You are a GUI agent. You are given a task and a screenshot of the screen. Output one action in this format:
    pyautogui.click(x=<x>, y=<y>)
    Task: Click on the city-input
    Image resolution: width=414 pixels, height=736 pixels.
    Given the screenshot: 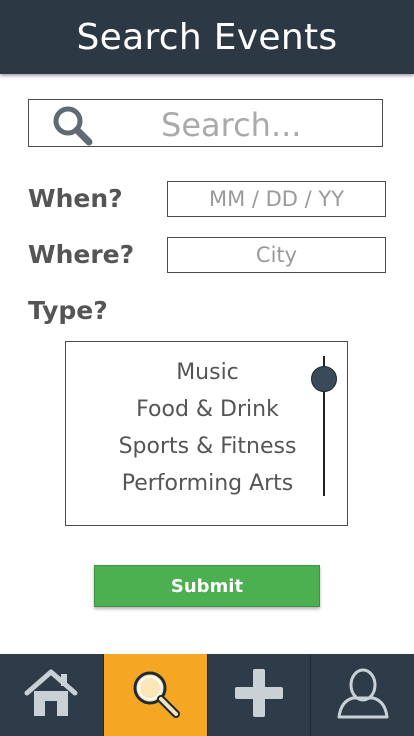 What is the action you would take?
    pyautogui.click(x=276, y=255)
    